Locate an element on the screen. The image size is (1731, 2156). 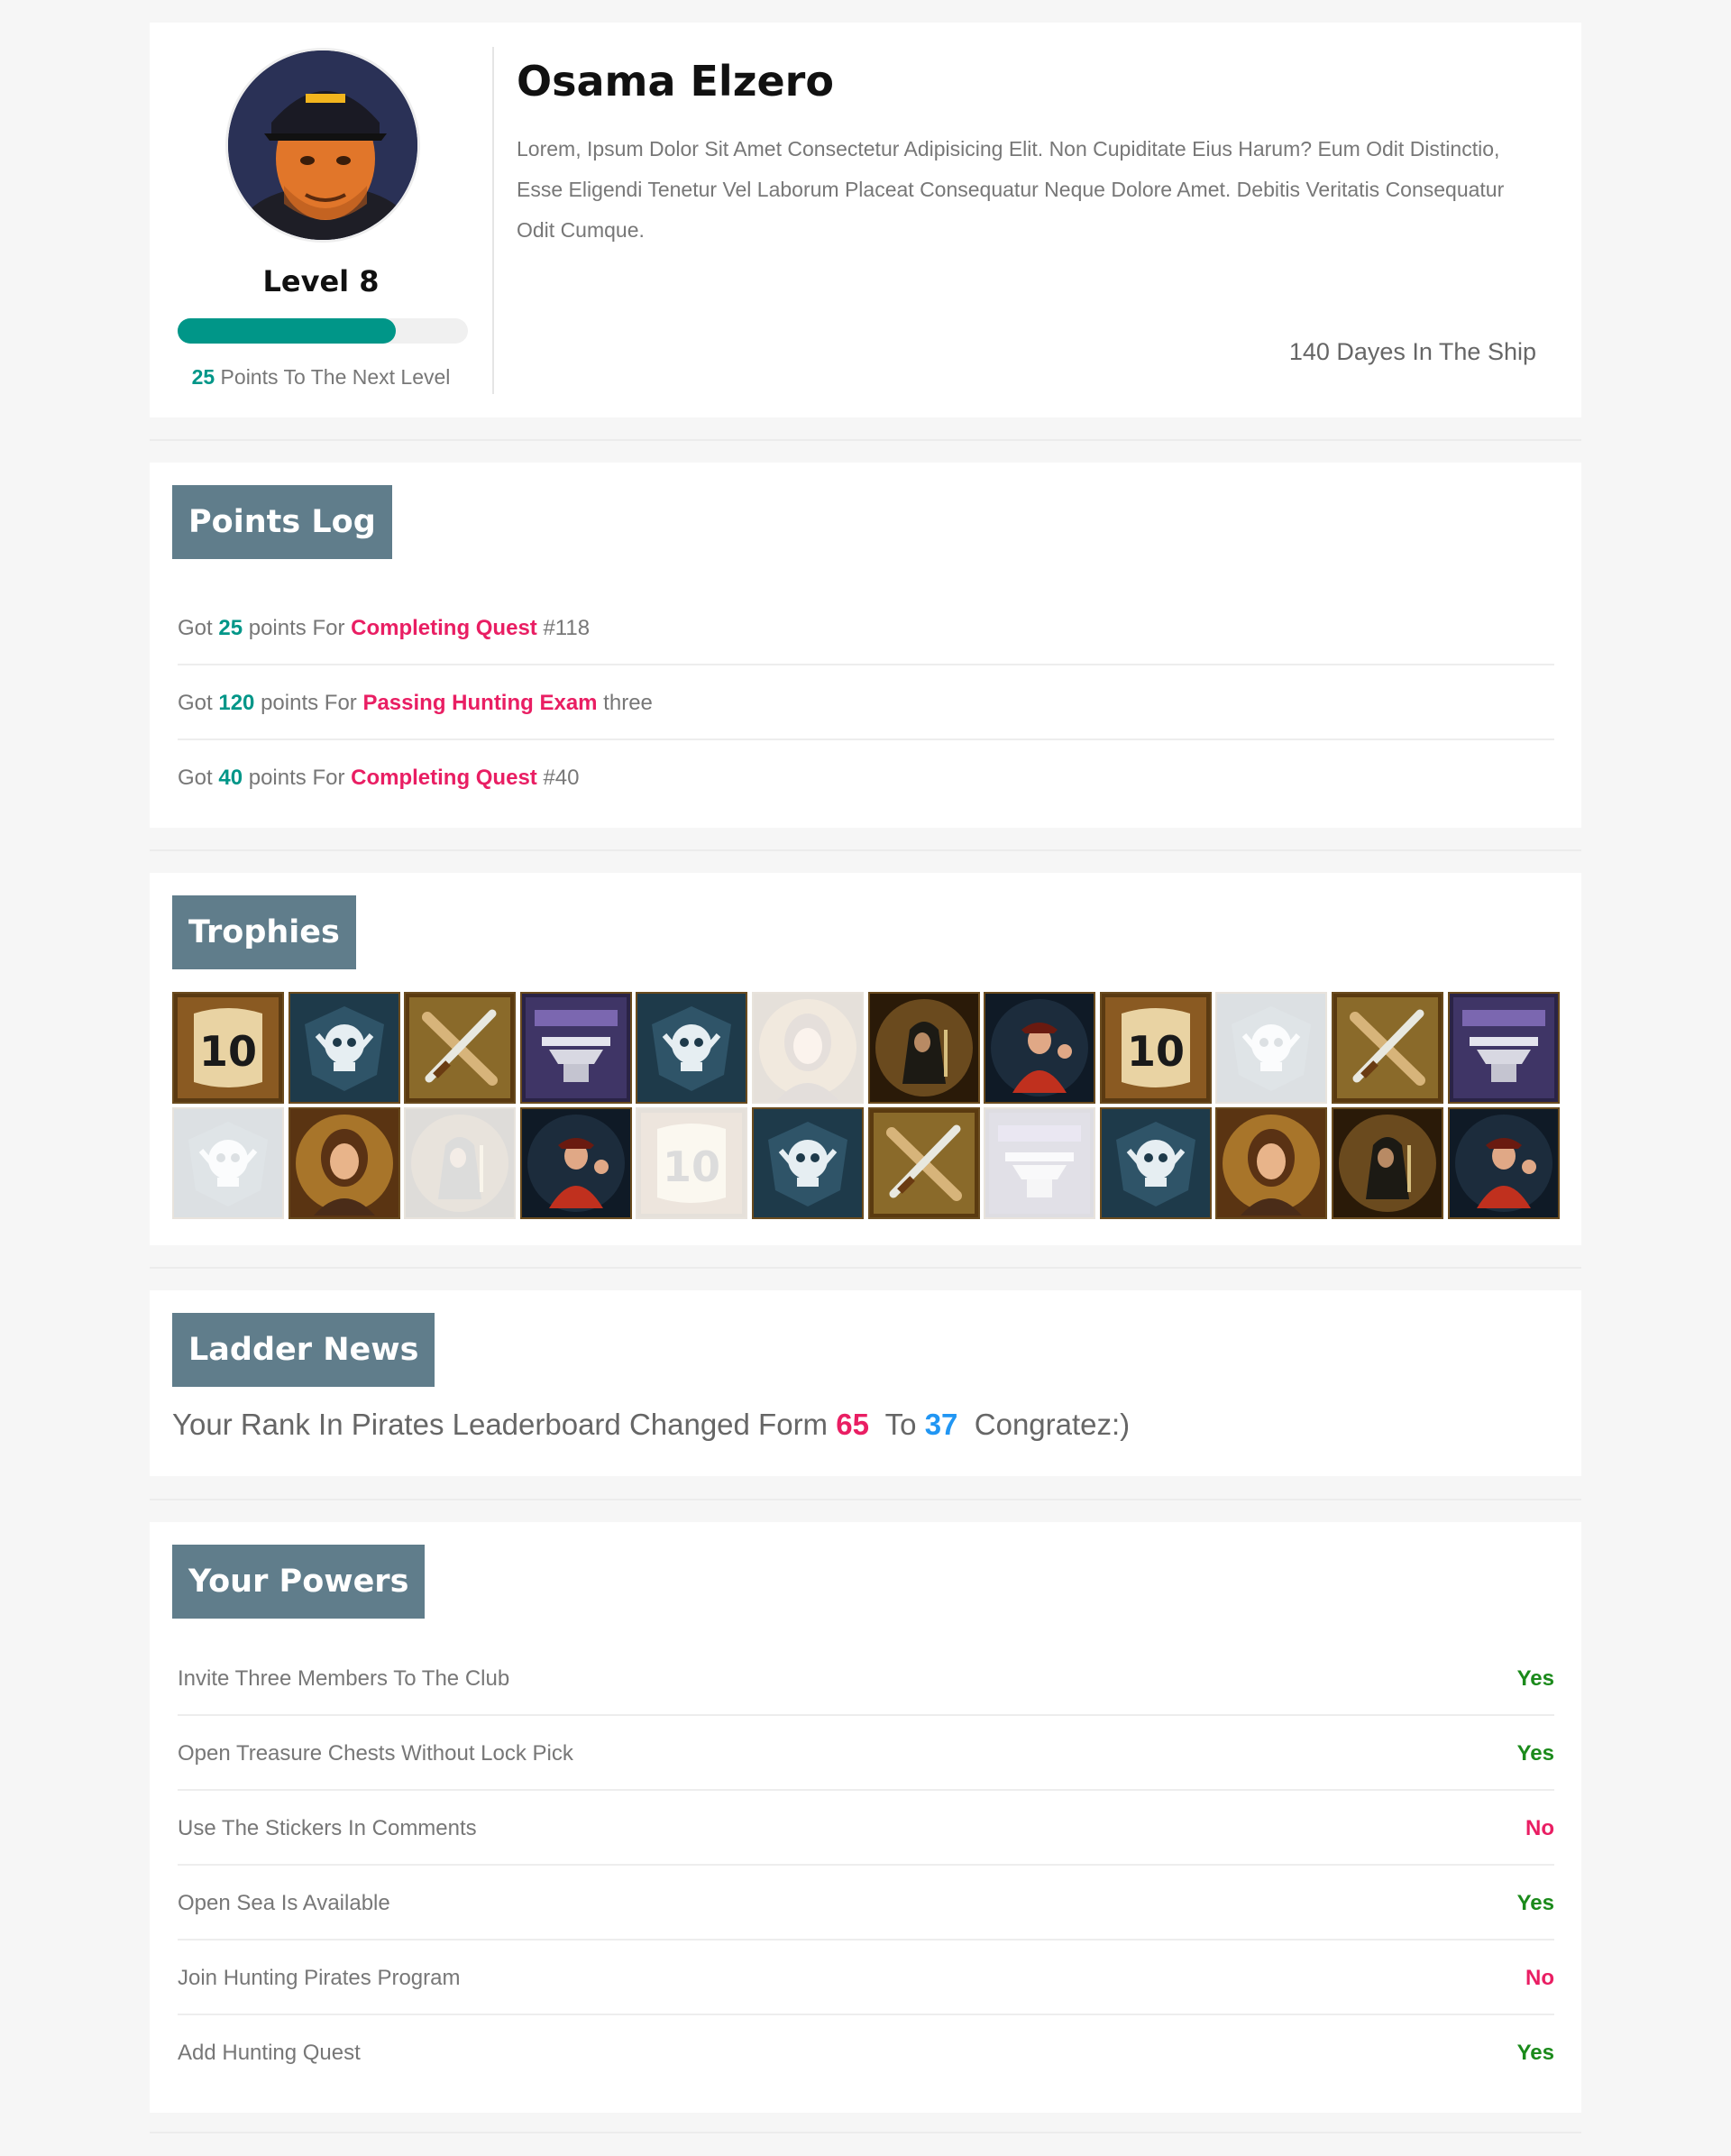
level-progress-bar is located at coordinates (323, 331).